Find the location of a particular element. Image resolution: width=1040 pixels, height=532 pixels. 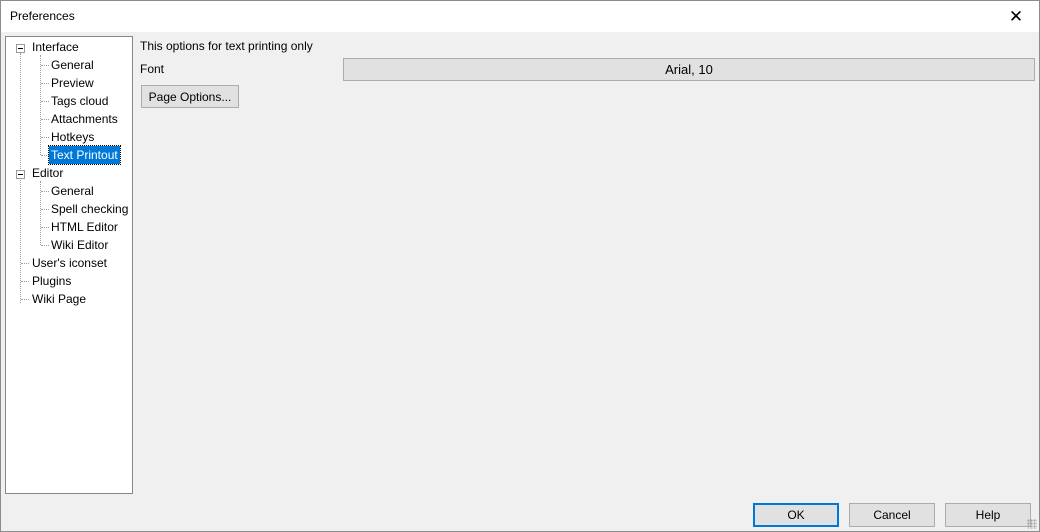

tree-item-users-iconset: User's iconset is located at coordinates (69, 263).